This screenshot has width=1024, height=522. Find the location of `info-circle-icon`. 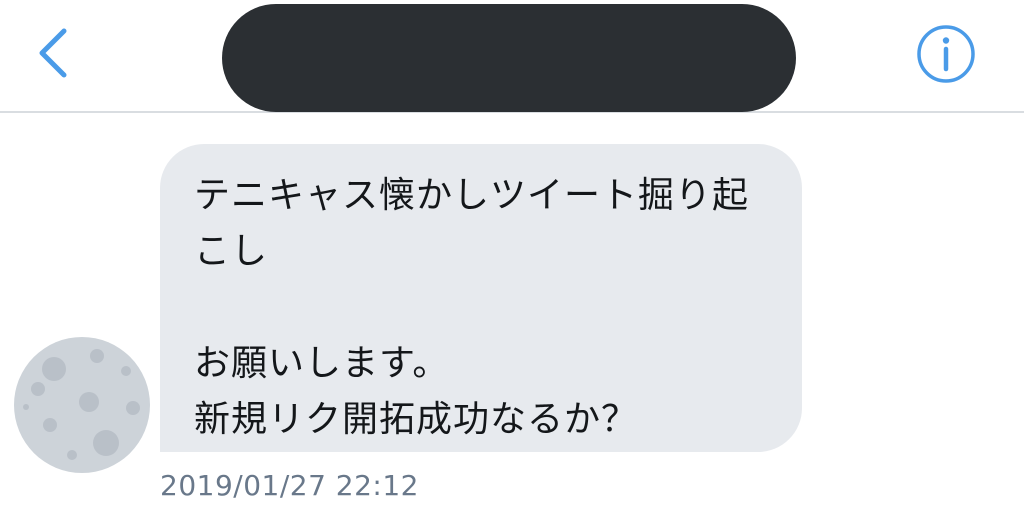

info-circle-icon is located at coordinates (946, 54).